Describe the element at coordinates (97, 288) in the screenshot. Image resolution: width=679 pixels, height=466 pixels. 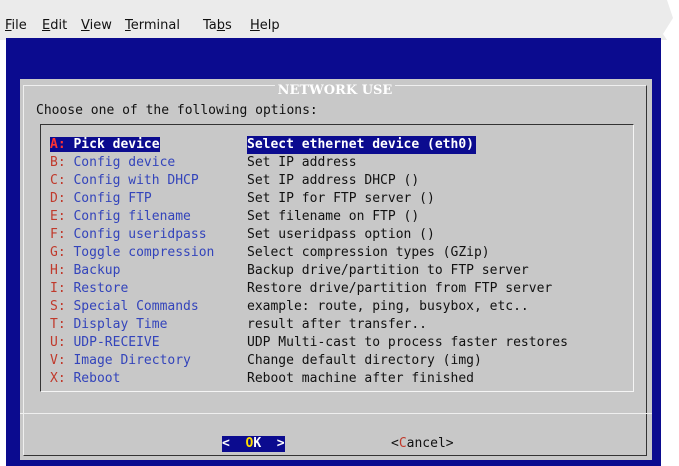
I see `menu-option-label: Restore` at that location.